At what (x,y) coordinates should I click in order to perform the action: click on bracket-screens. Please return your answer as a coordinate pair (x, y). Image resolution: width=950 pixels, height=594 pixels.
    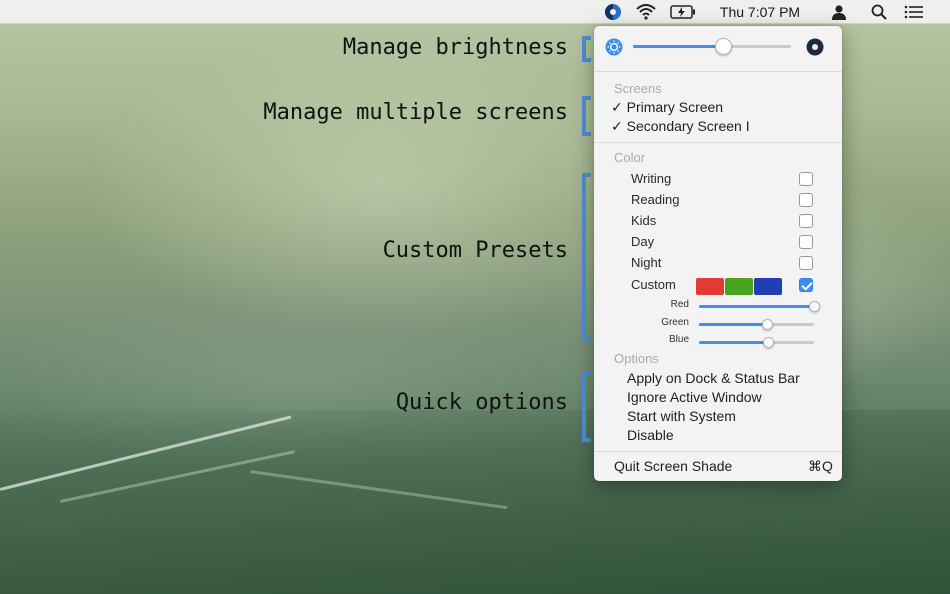
    Looking at the image, I should click on (586, 116).